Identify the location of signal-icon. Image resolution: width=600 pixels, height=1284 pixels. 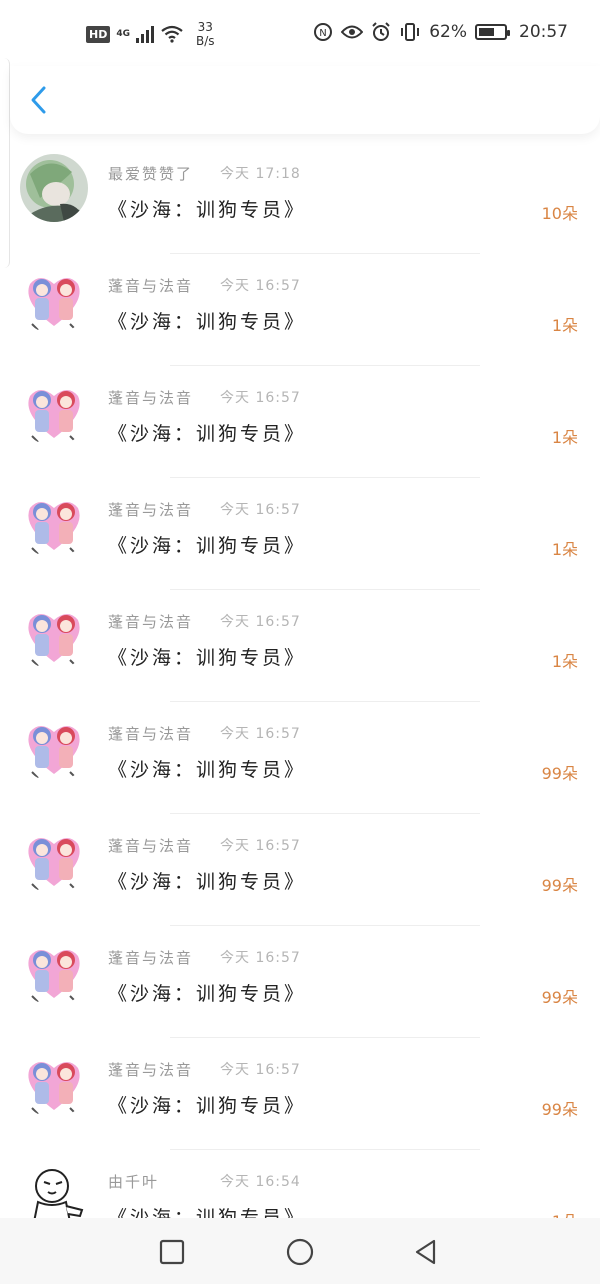
(145, 34).